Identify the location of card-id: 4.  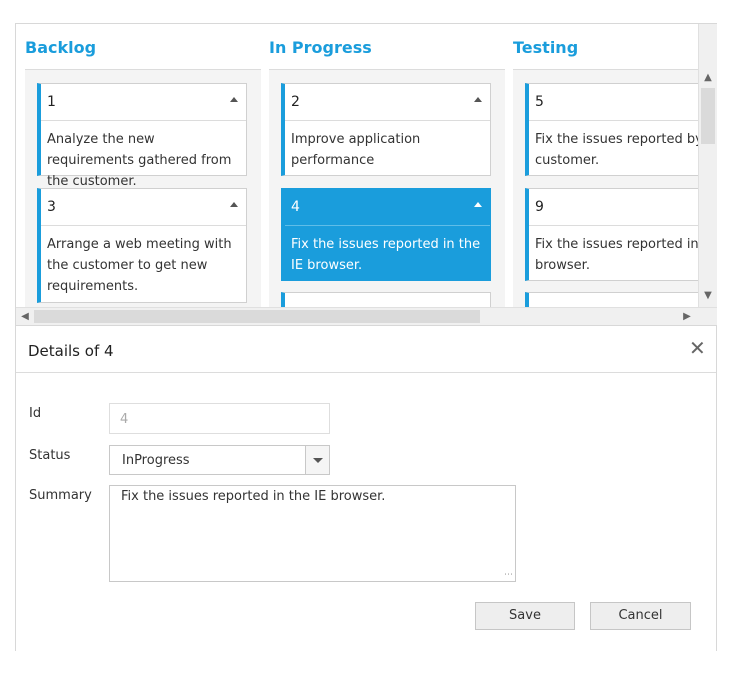
(295, 207).